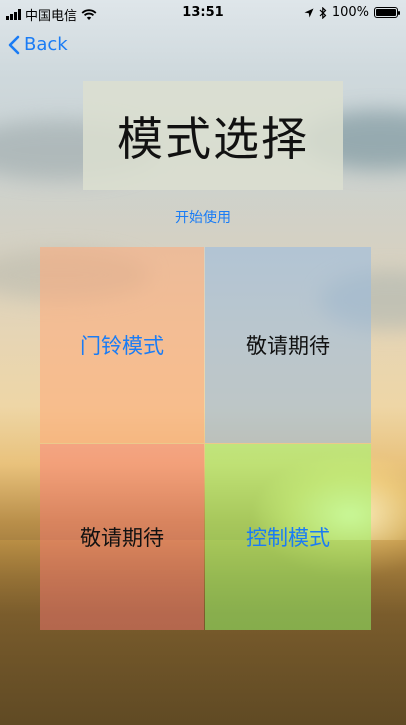 Image resolution: width=406 pixels, height=725 pixels. Describe the element at coordinates (309, 12) in the screenshot. I see `location-icon` at that location.